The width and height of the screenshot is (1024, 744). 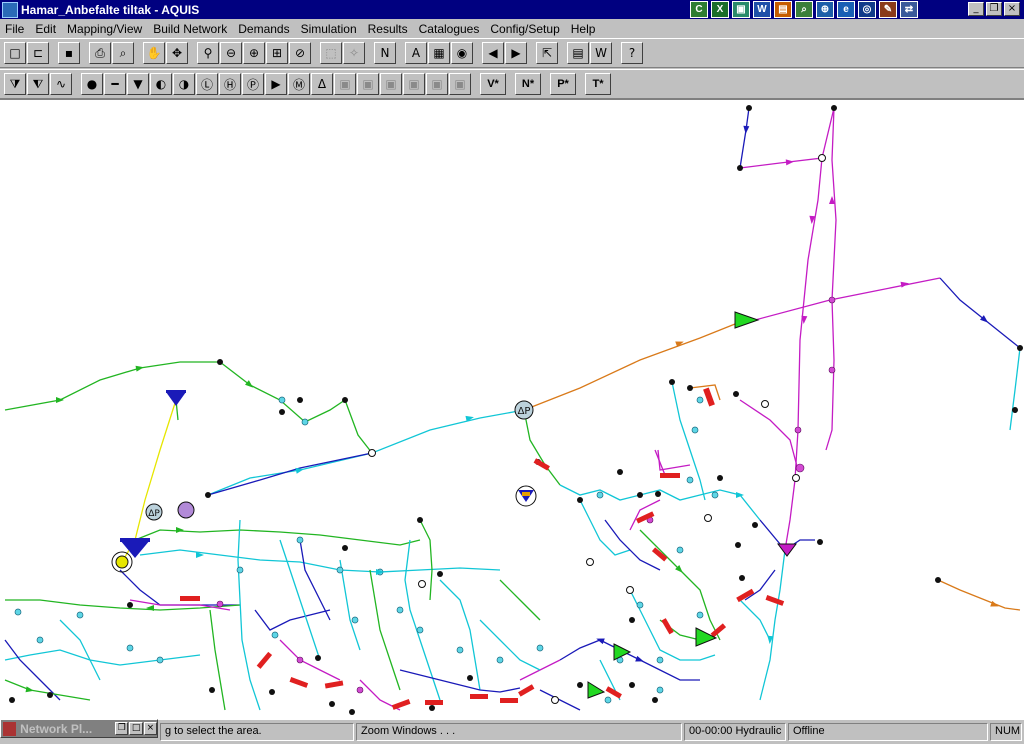 What do you see at coordinates (123, 53) in the screenshot?
I see `print-preview-icon: ⌕` at bounding box center [123, 53].